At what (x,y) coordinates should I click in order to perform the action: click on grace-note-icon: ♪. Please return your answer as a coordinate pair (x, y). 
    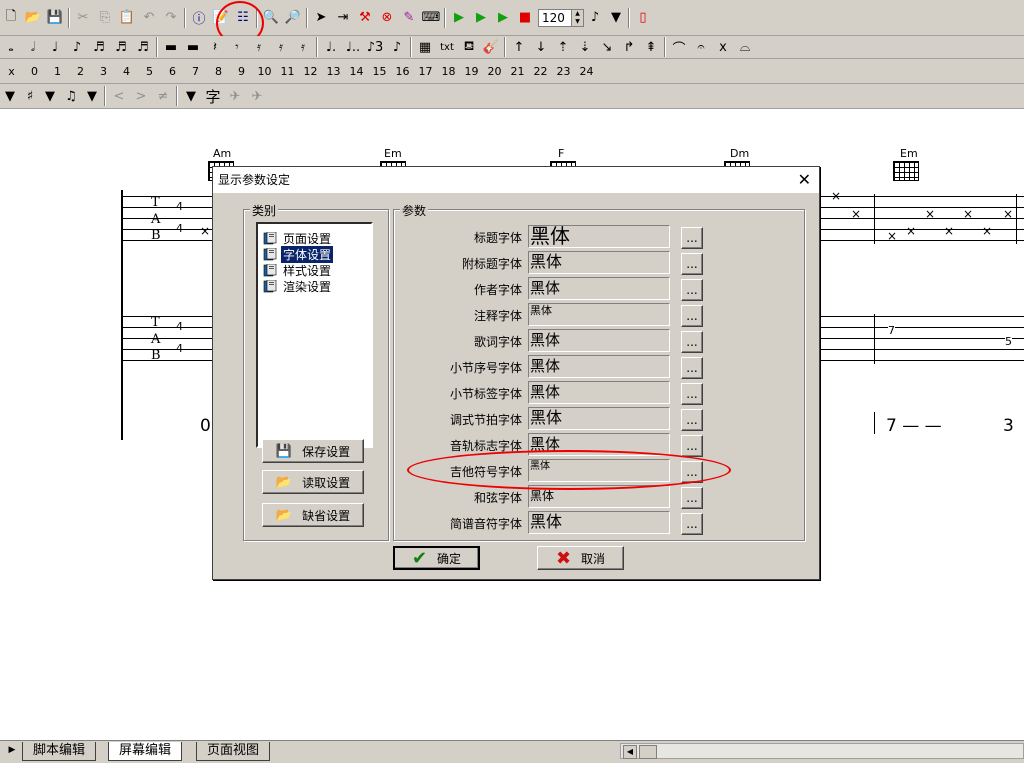
    Looking at the image, I should click on (397, 47).